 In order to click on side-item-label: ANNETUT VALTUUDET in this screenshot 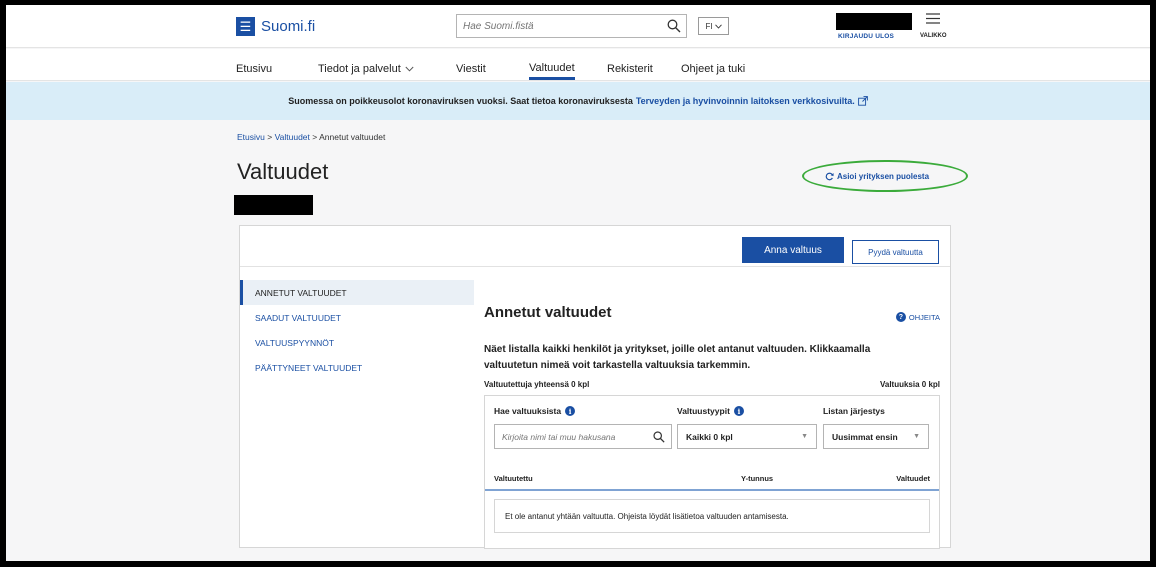, I will do `click(301, 292)`.